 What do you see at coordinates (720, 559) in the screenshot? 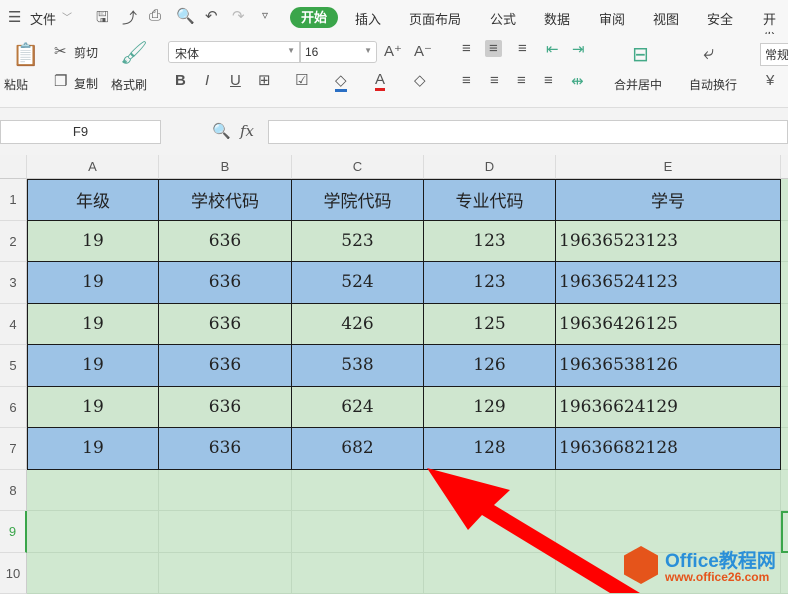
I see `watermark-title: Office教程网` at bounding box center [720, 559].